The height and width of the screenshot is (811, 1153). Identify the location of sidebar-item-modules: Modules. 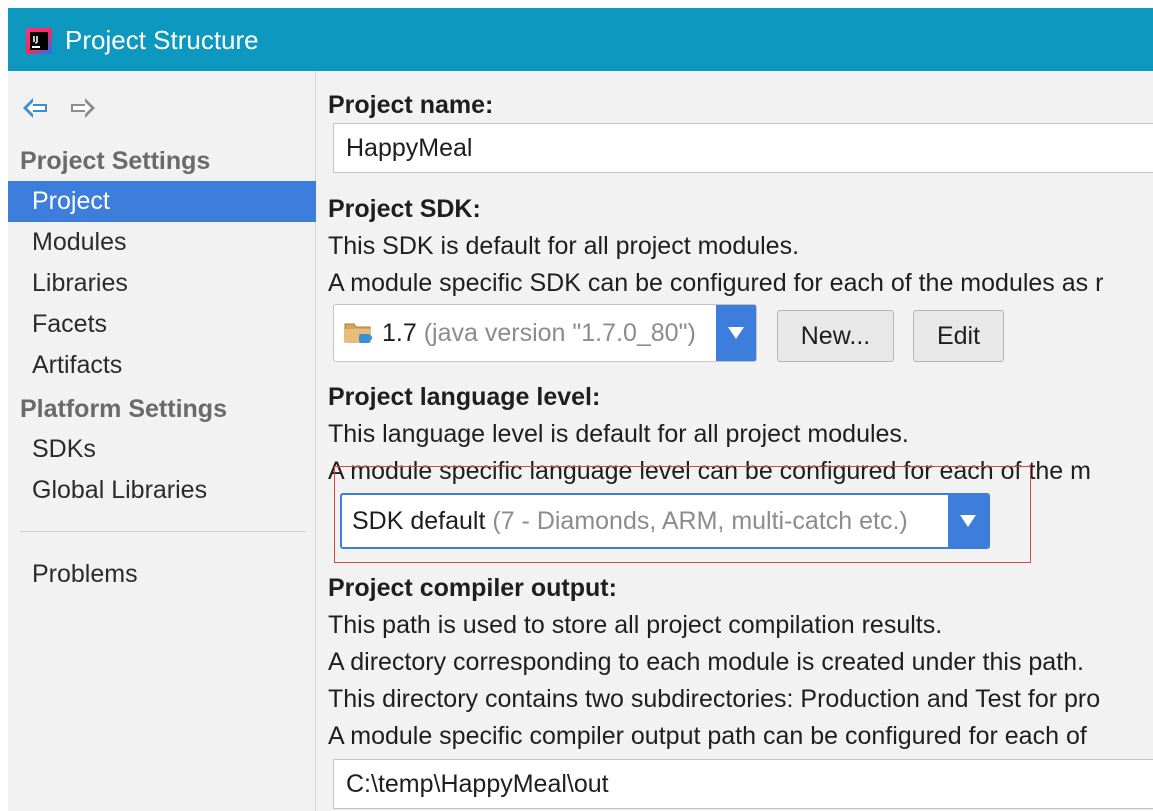
(162, 242).